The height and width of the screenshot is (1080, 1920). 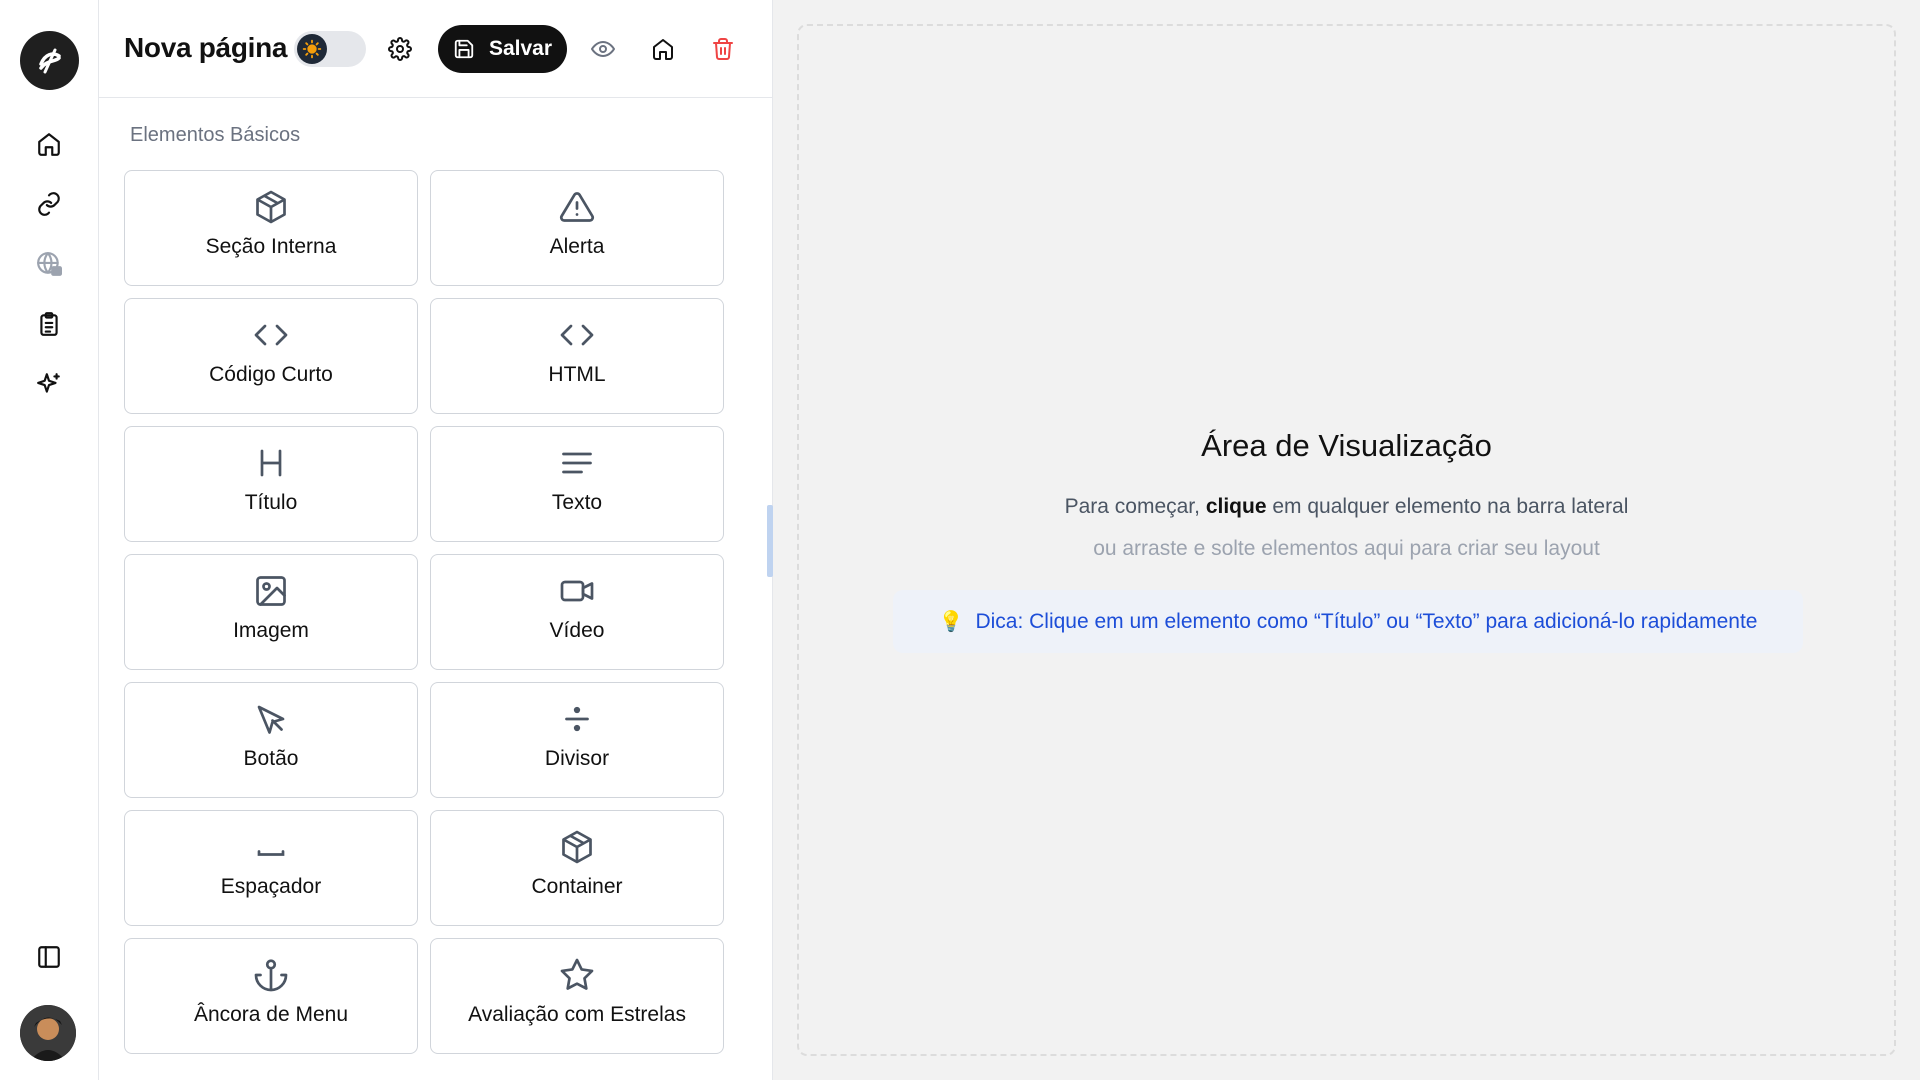 What do you see at coordinates (723, 49) in the screenshot?
I see `trash-icon` at bounding box center [723, 49].